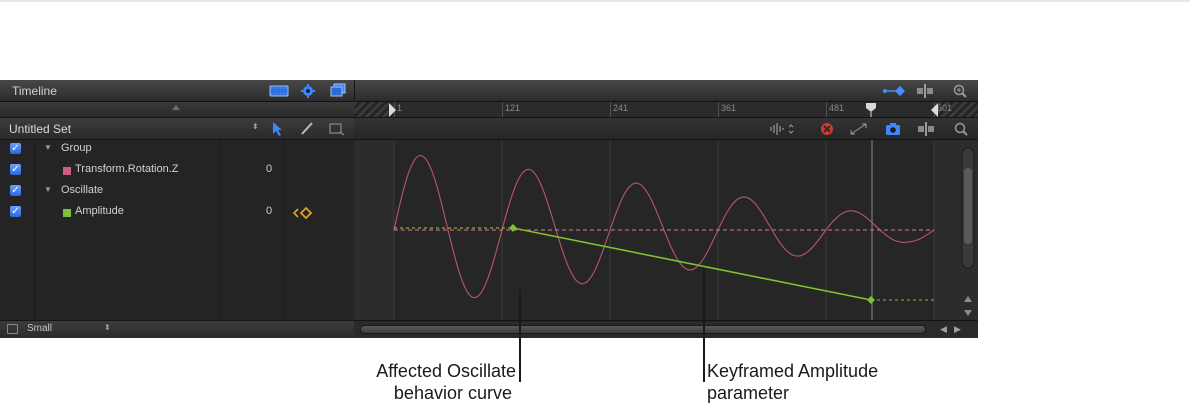  I want to click on amplitude-keyframe-curve, so click(692, 264).